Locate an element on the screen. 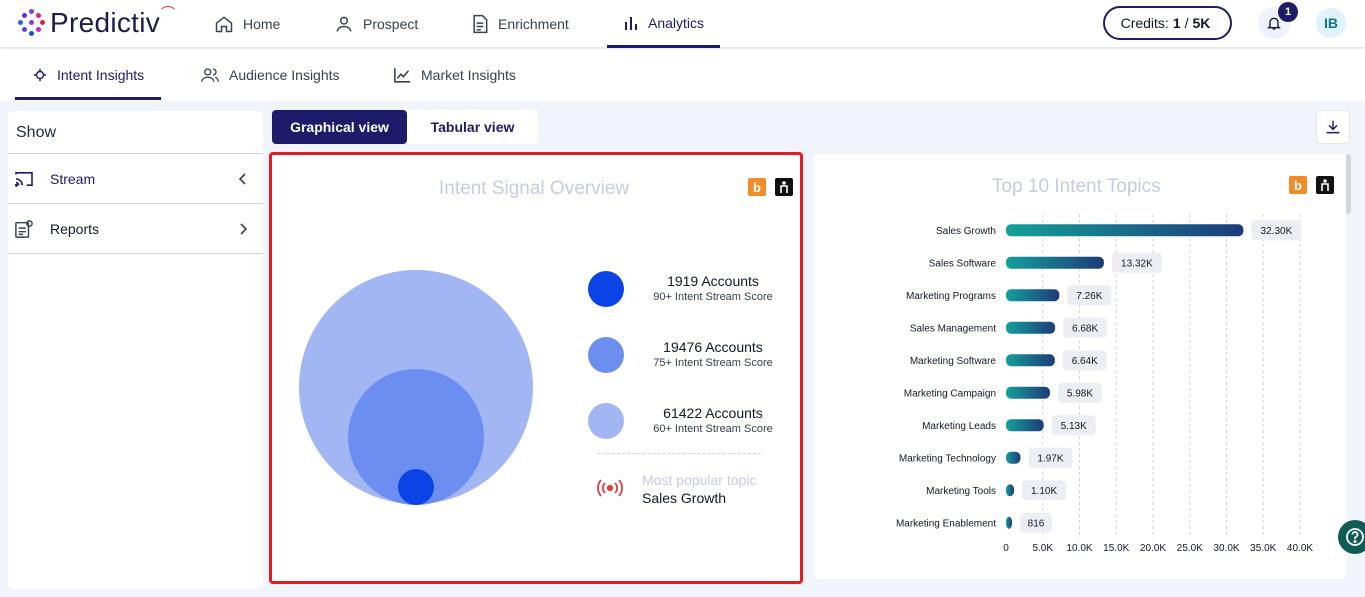  x-tick-label: 5.0K is located at coordinates (1042, 548).